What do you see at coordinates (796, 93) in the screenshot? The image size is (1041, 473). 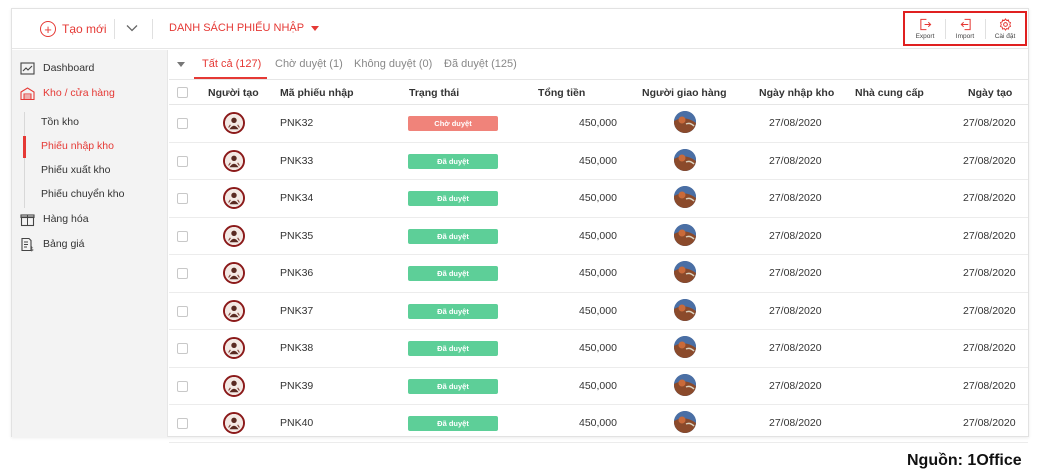 I see `column-header-import-date: Ngày nhập kho` at bounding box center [796, 93].